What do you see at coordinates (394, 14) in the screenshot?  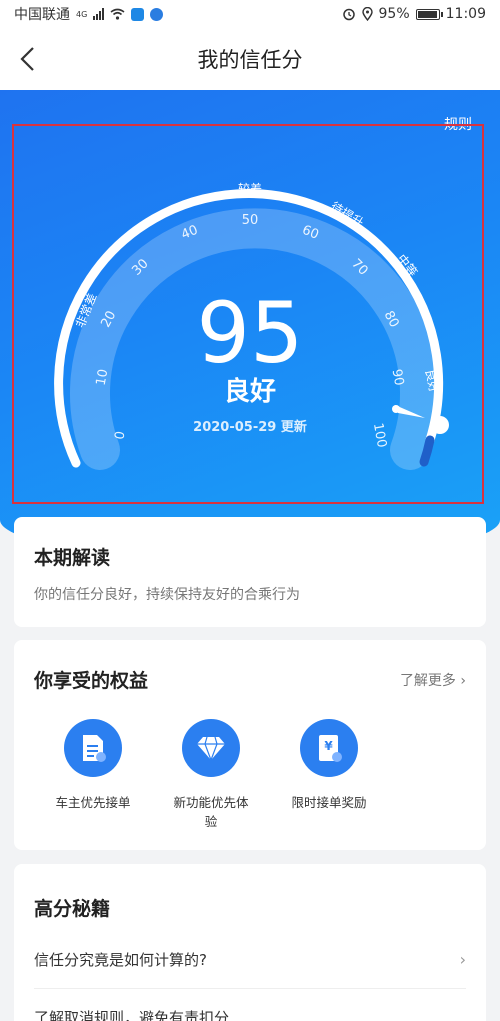 I see `battery-percent: 95%` at bounding box center [394, 14].